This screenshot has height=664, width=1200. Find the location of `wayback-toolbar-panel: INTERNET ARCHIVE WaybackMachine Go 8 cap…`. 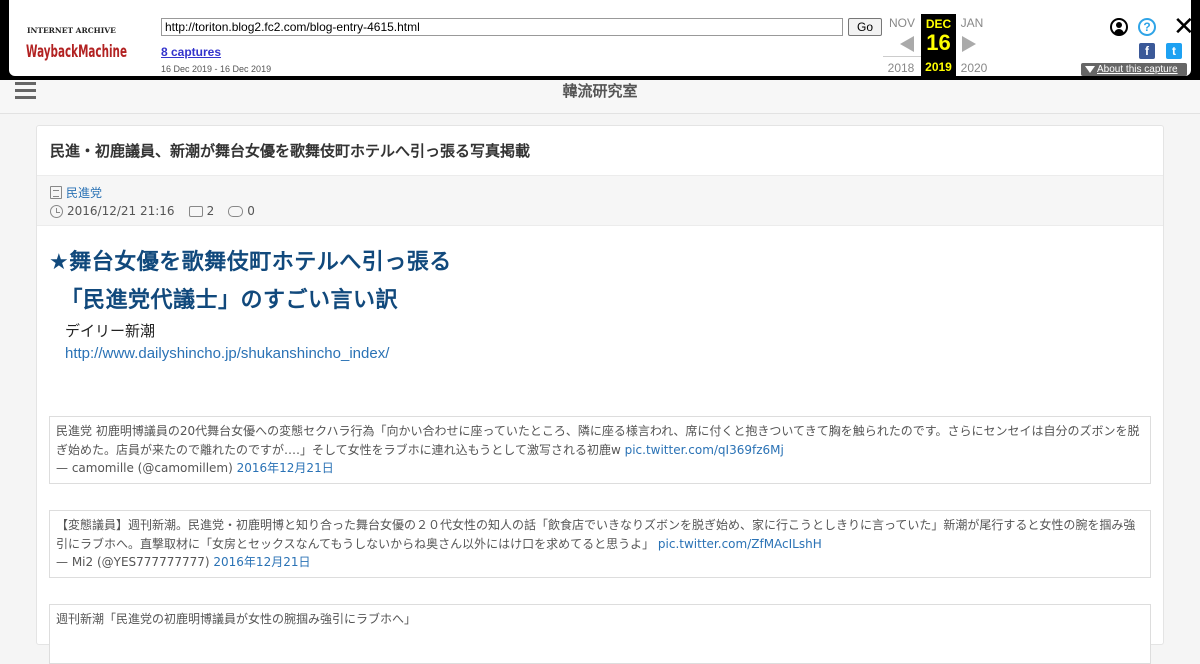

wayback-toolbar-panel: INTERNET ARCHIVE WaybackMachine Go 8 cap… is located at coordinates (602, 38).